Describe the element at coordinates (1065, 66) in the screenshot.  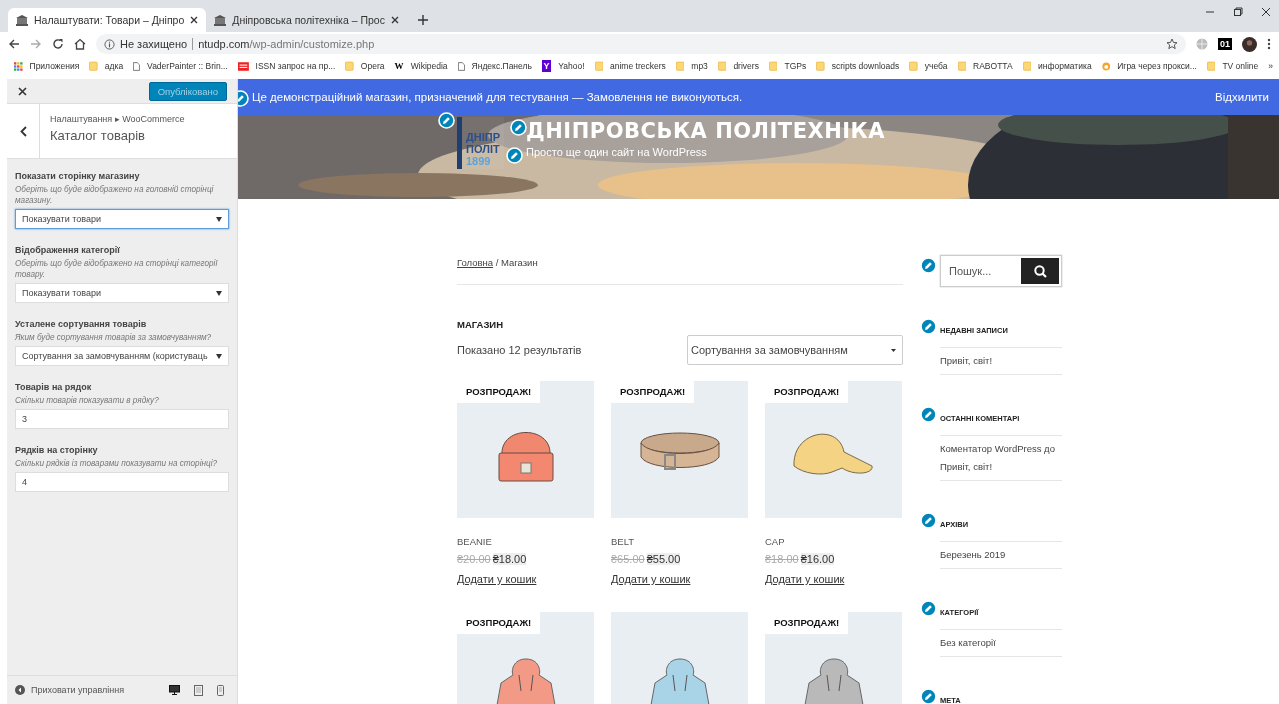
I see `bookmark: информатика` at that location.